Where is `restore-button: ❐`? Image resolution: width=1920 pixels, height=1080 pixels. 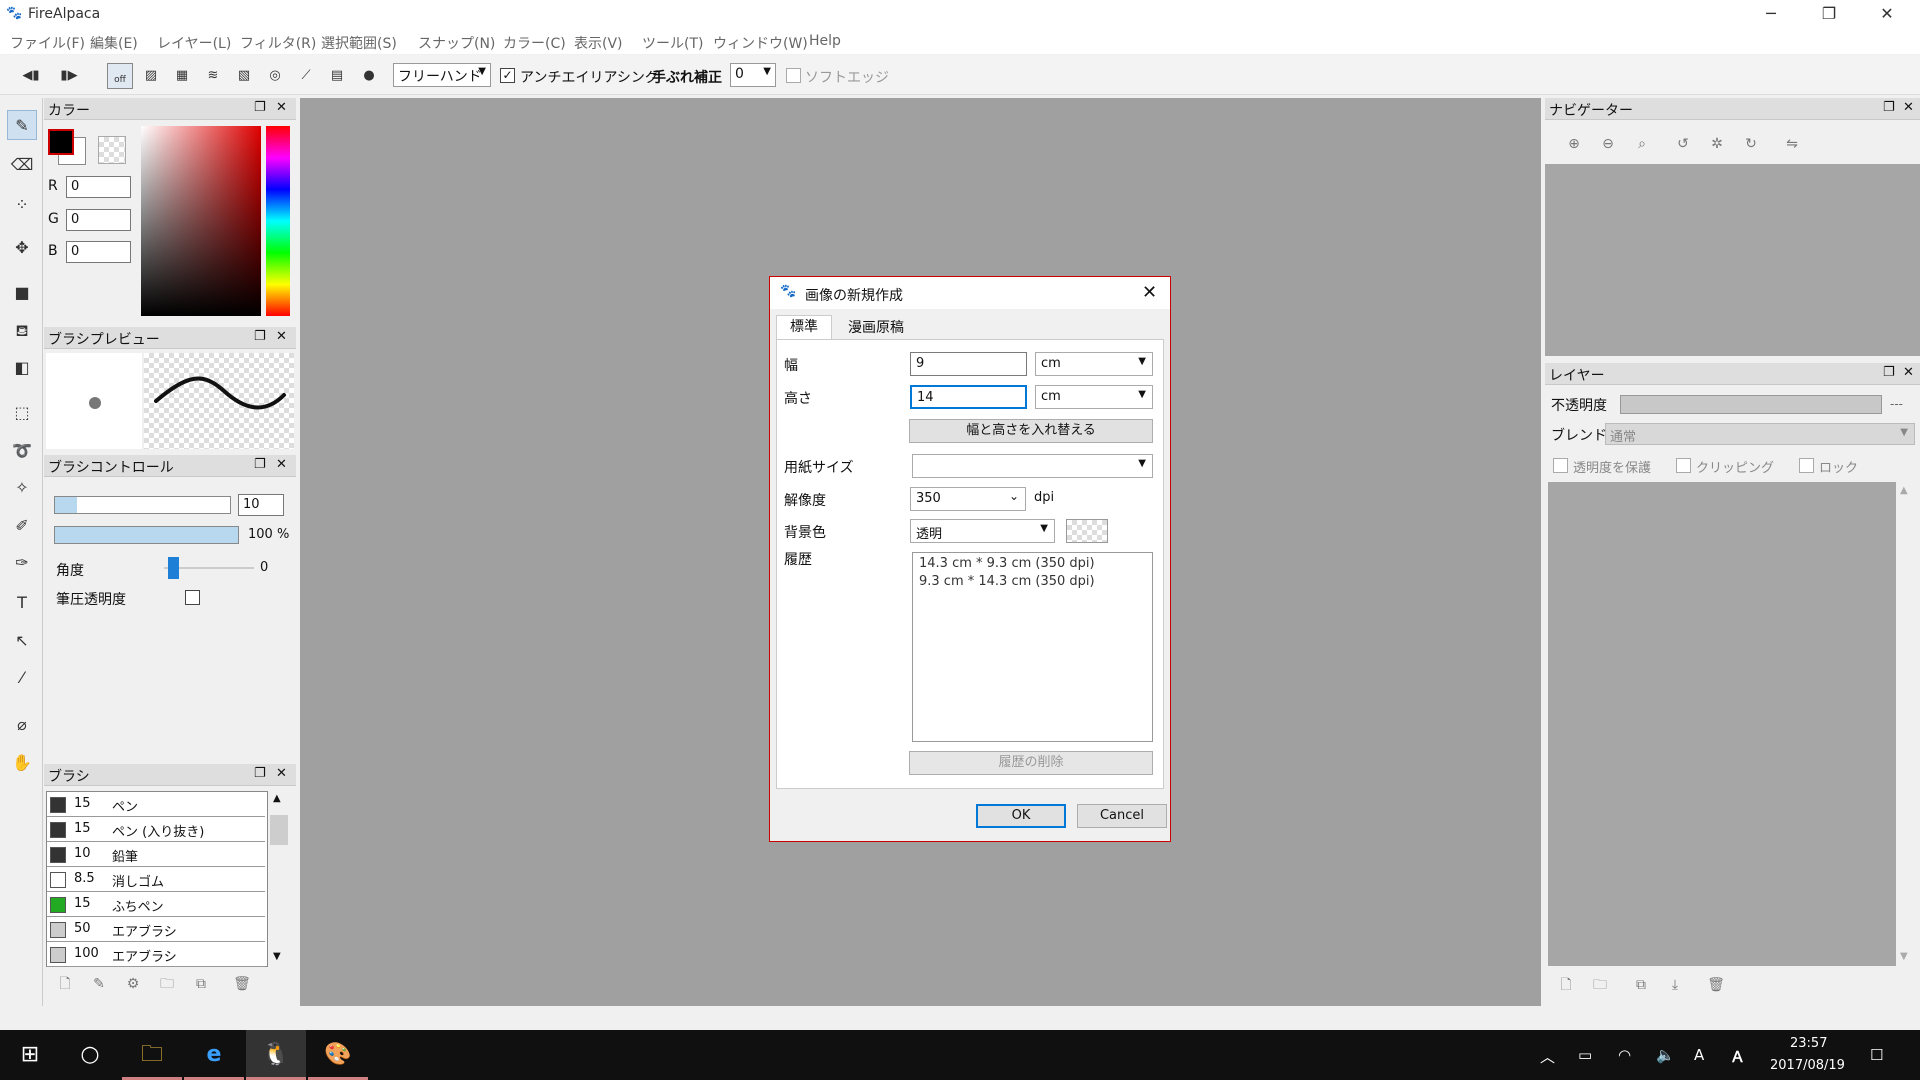 restore-button: ❐ is located at coordinates (1829, 15).